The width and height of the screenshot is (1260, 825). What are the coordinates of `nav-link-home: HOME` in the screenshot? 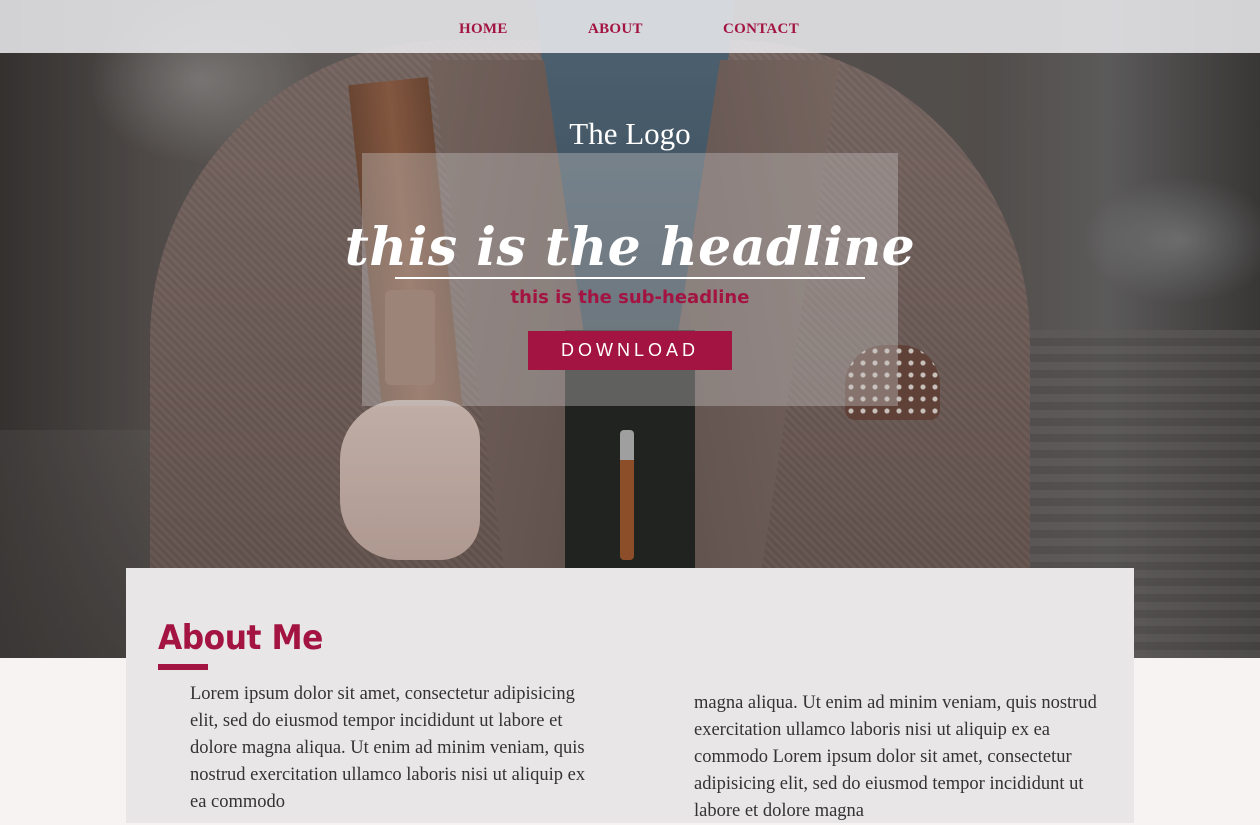 It's located at (483, 29).